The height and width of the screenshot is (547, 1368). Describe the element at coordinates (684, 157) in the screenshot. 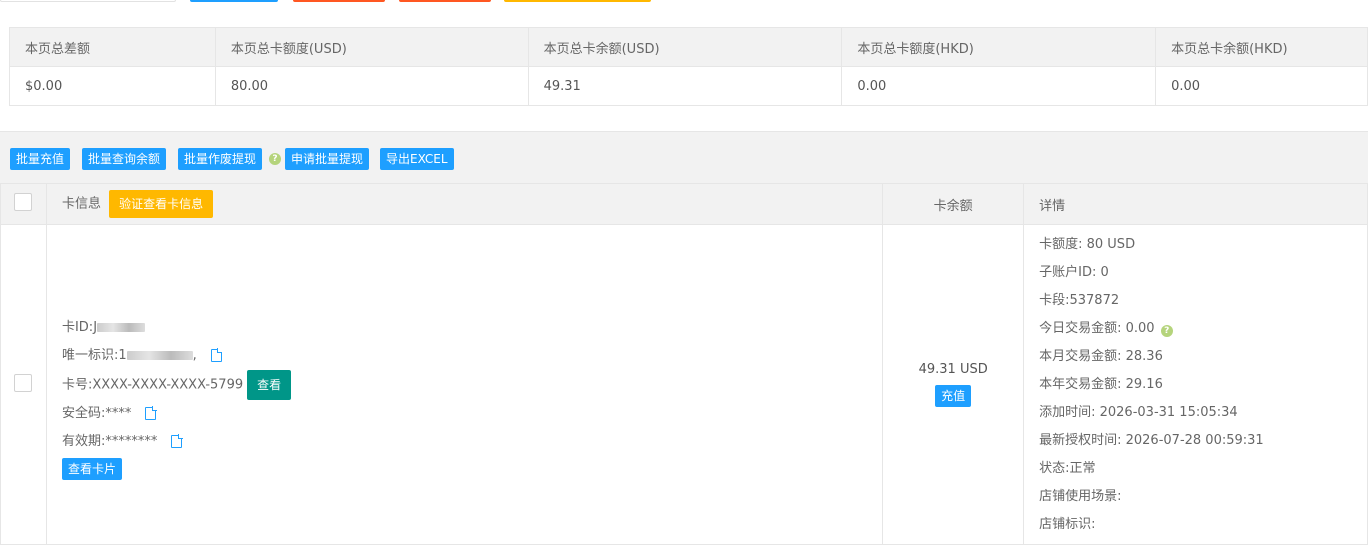

I see `table-toolbar: 批量充值 批量查询余额 批量作废提现 ? 申请批量提现 导出EXCEL` at that location.